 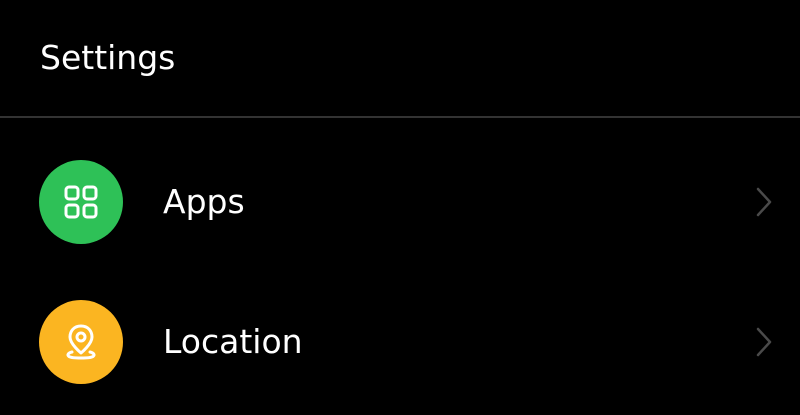 What do you see at coordinates (204, 201) in the screenshot?
I see `settings-item-label: Apps` at bounding box center [204, 201].